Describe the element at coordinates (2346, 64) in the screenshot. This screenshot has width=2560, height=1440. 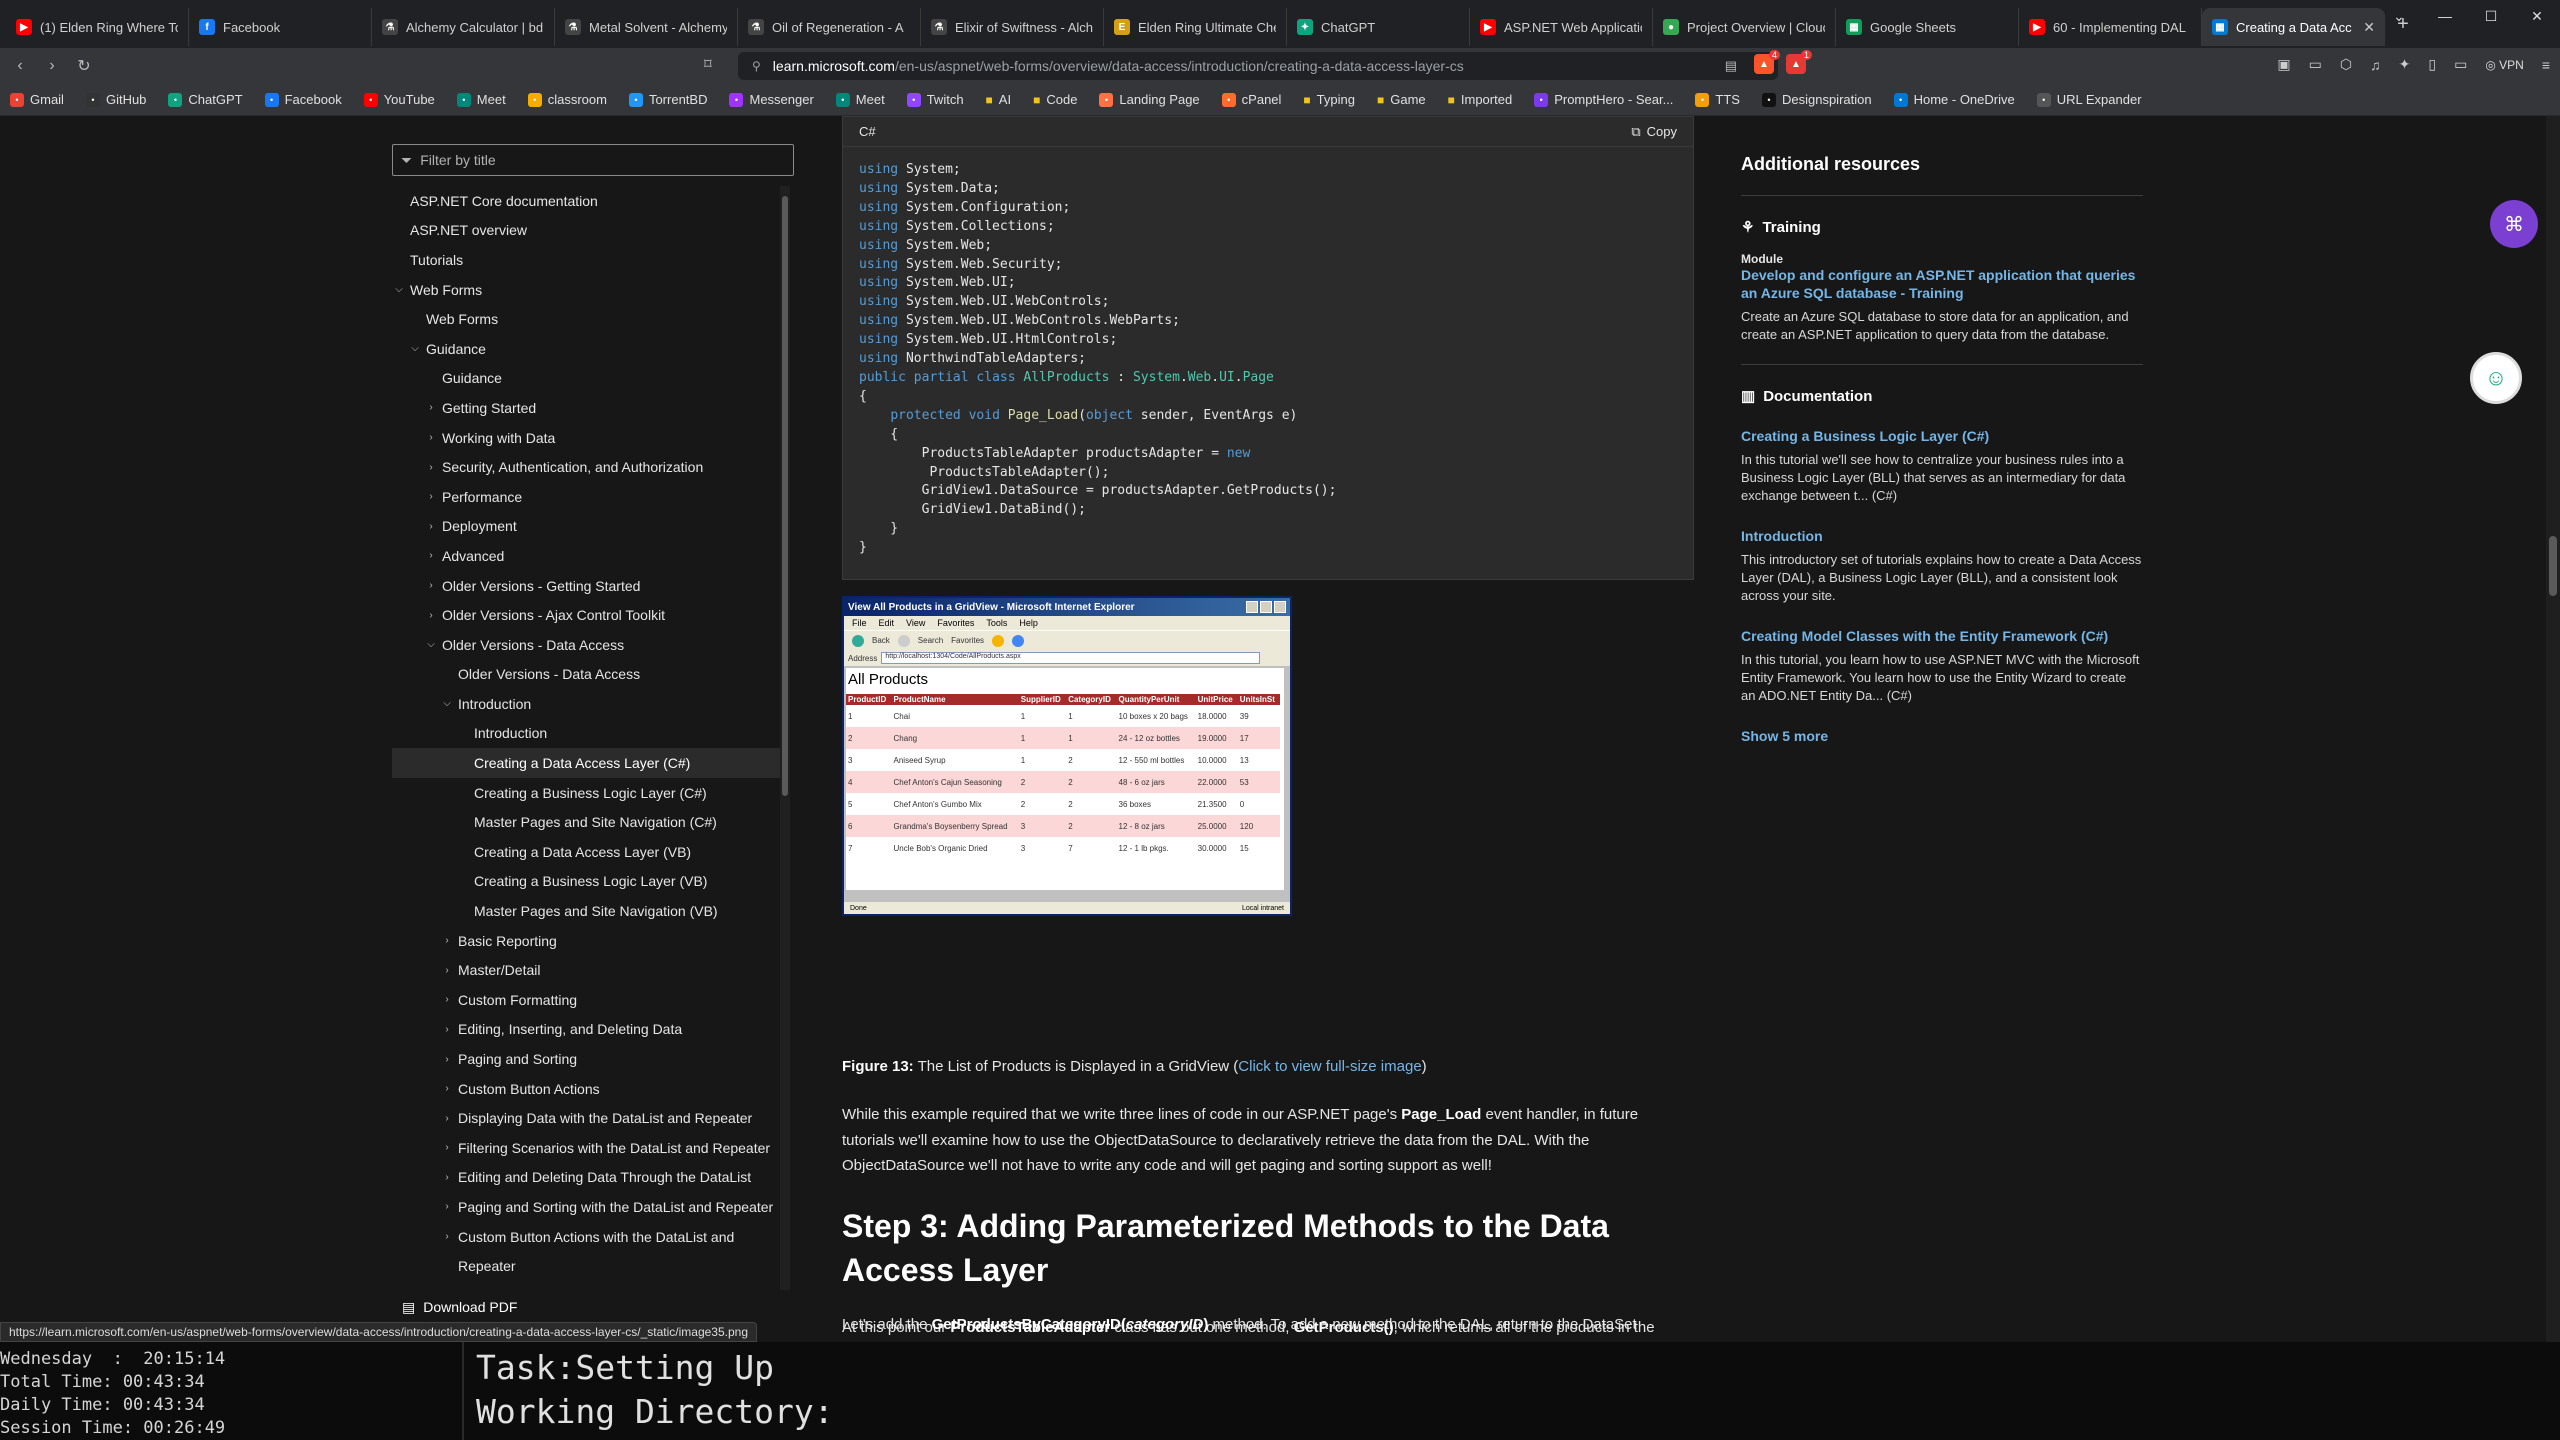
I see `extension-icon-3: ⬡` at that location.